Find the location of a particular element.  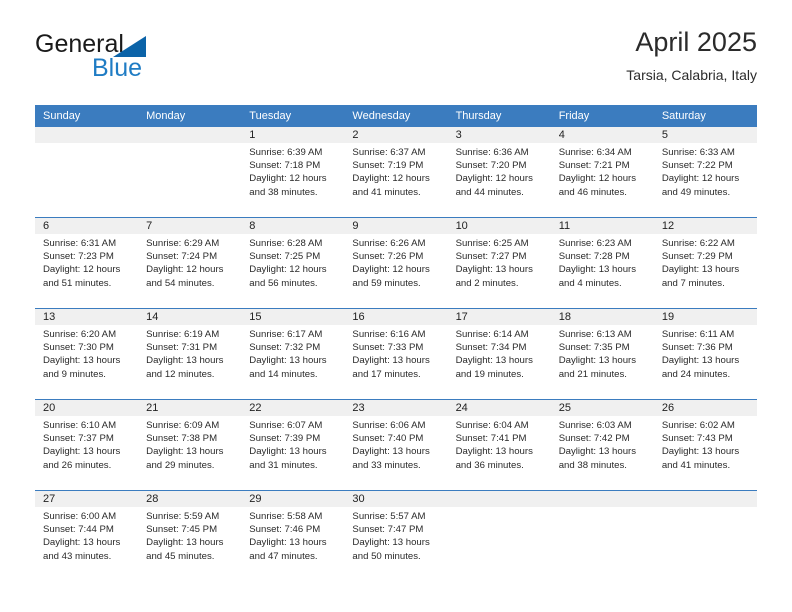

sunset-text: Sunset: 7:45 PM is located at coordinates (182, 530).